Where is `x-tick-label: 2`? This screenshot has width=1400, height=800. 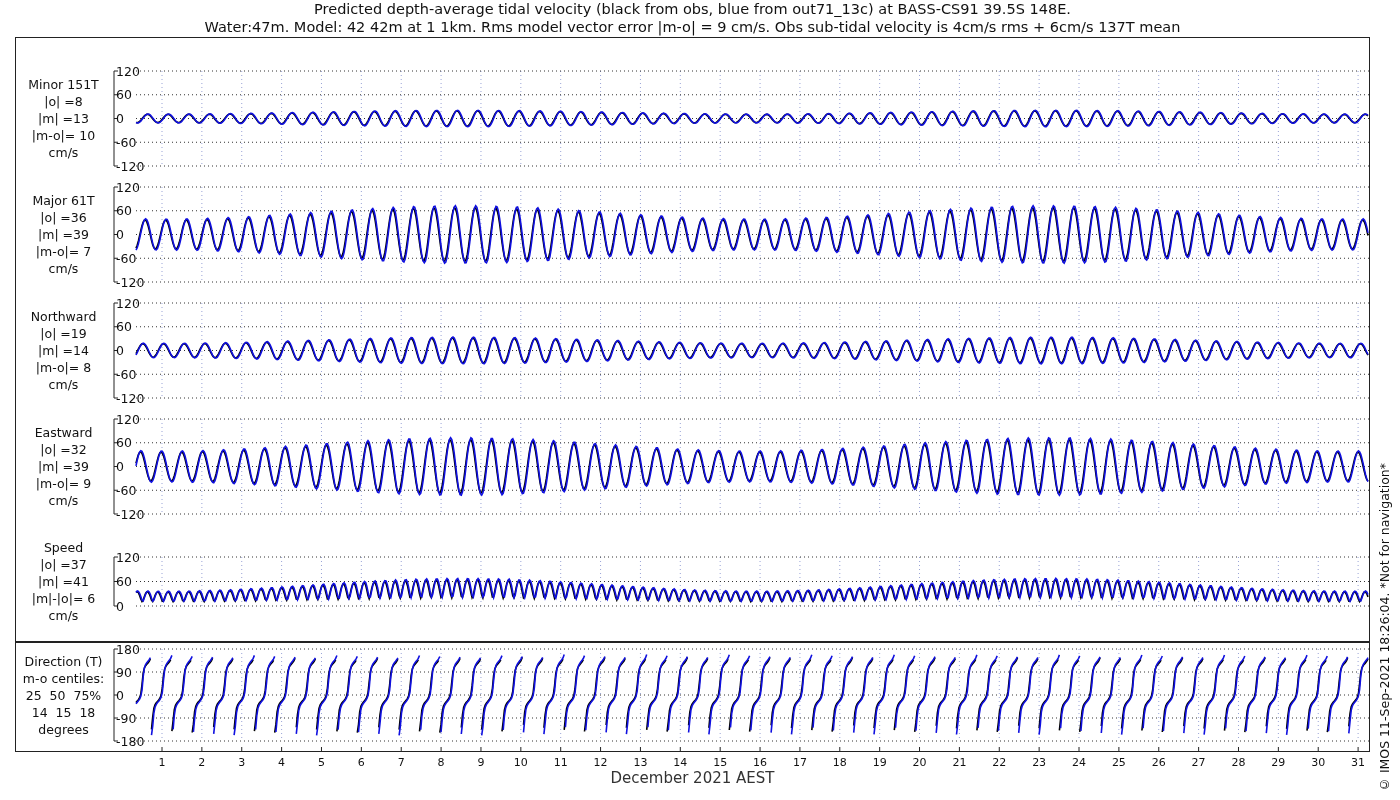
x-tick-label: 2 is located at coordinates (202, 762).